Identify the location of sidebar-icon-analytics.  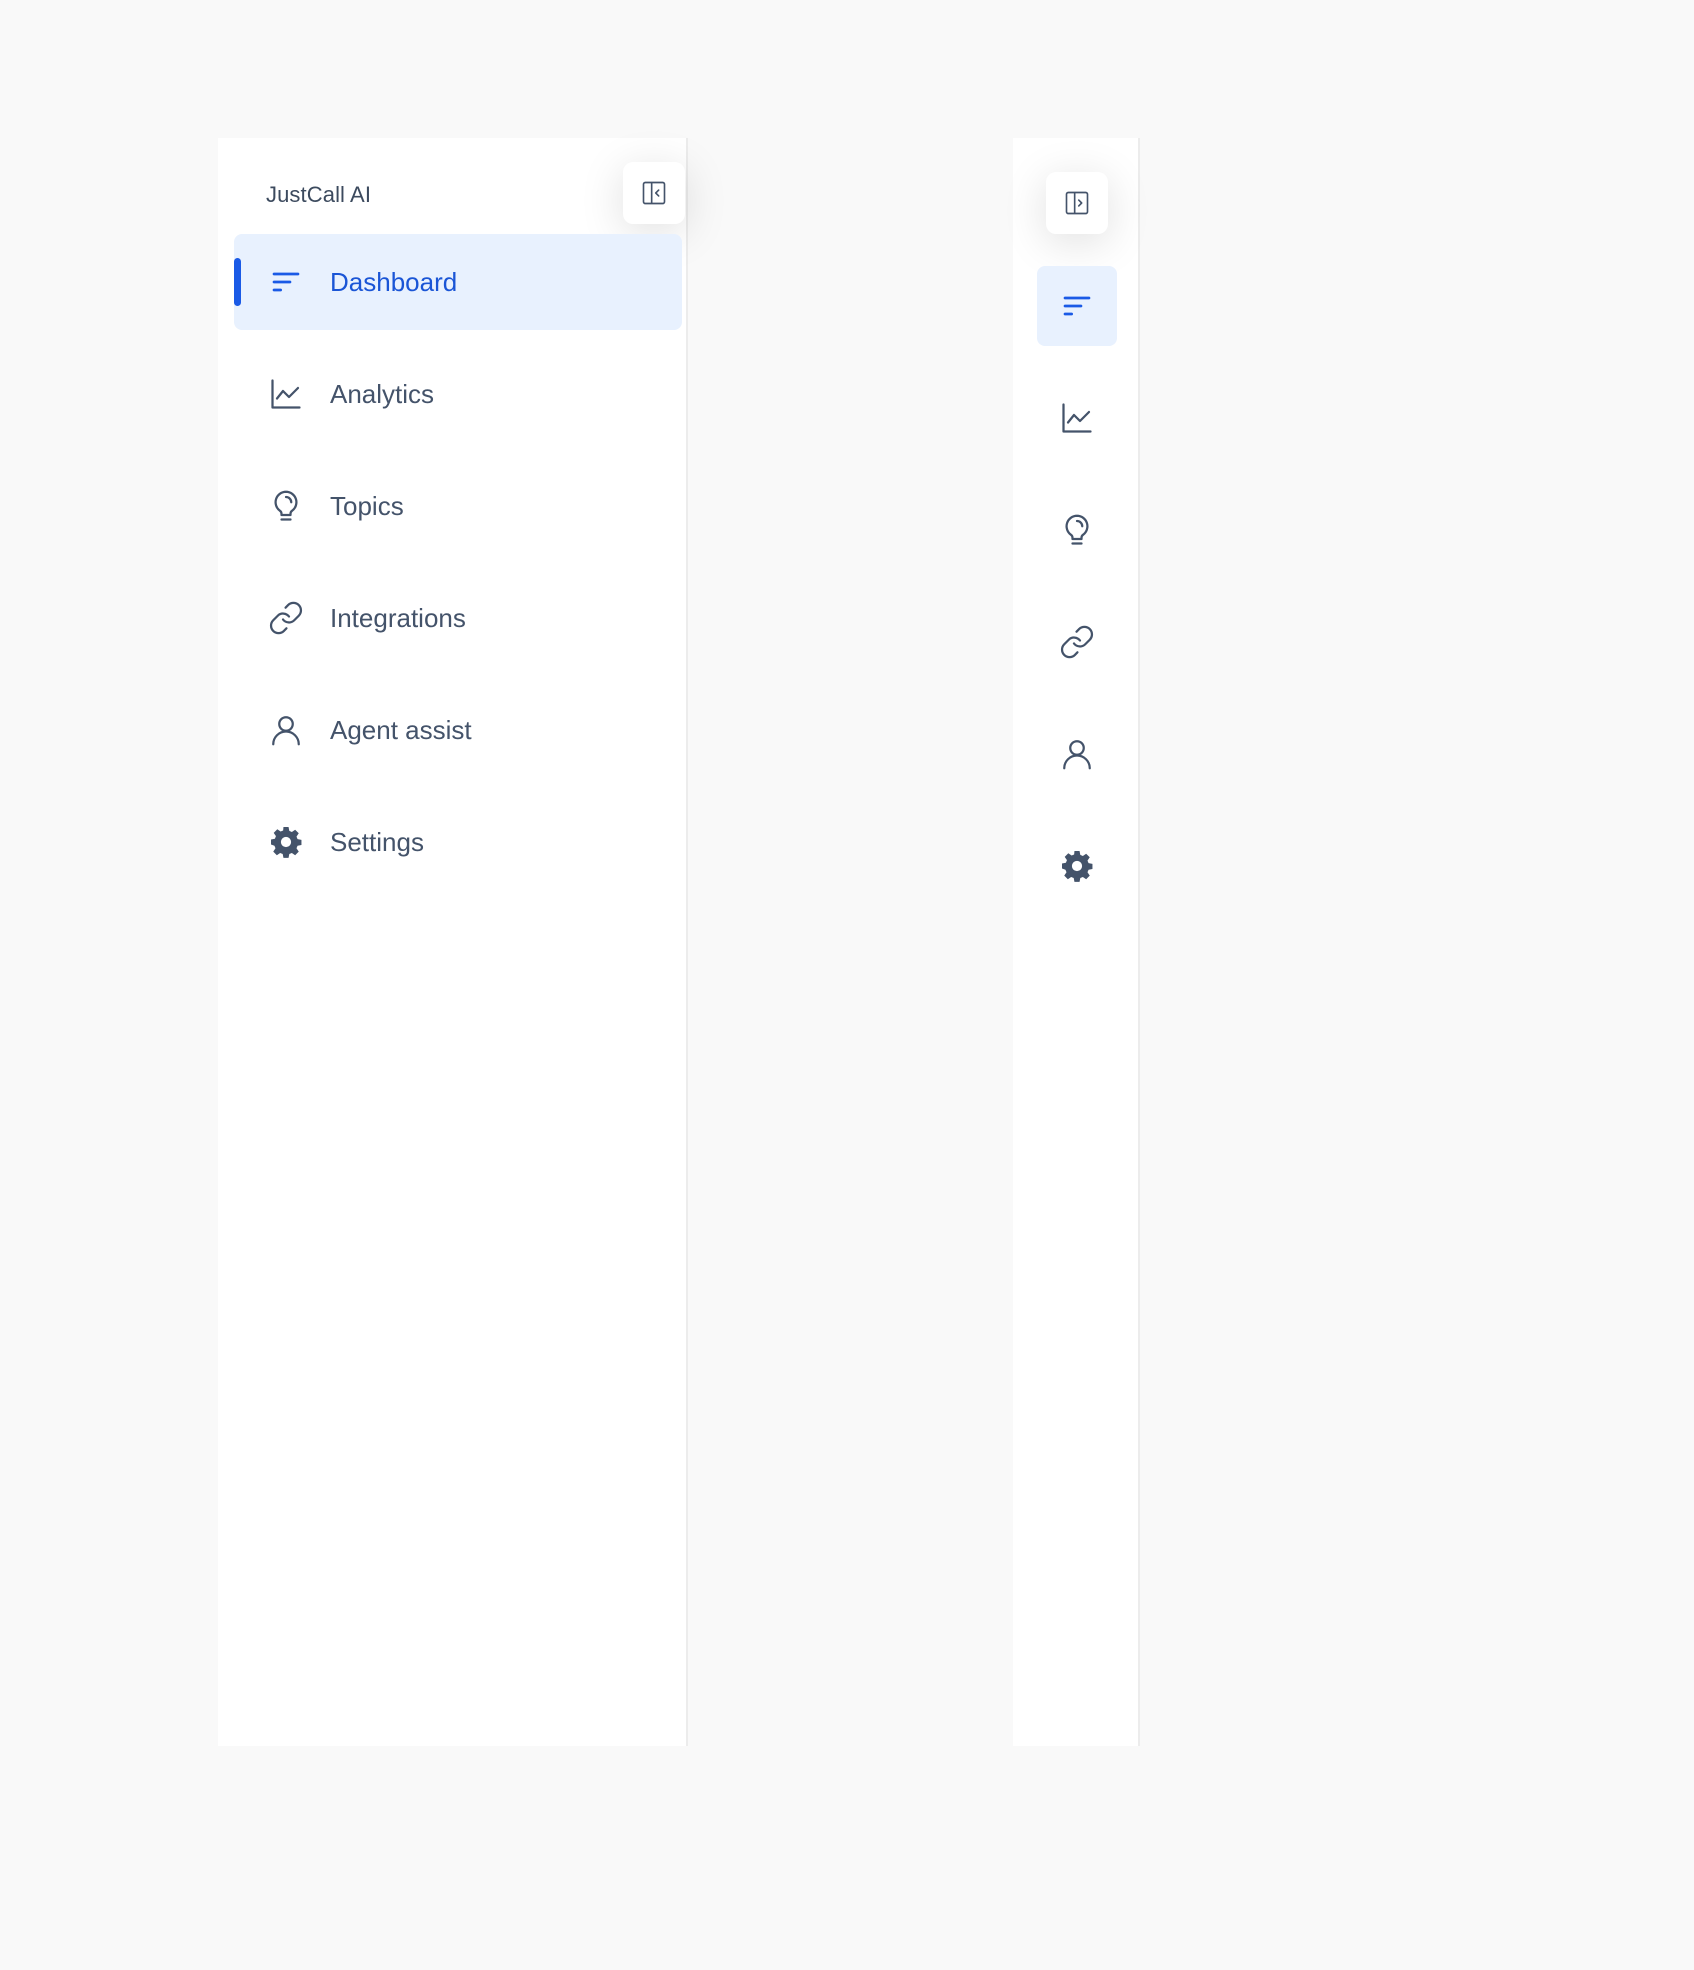
(1077, 418).